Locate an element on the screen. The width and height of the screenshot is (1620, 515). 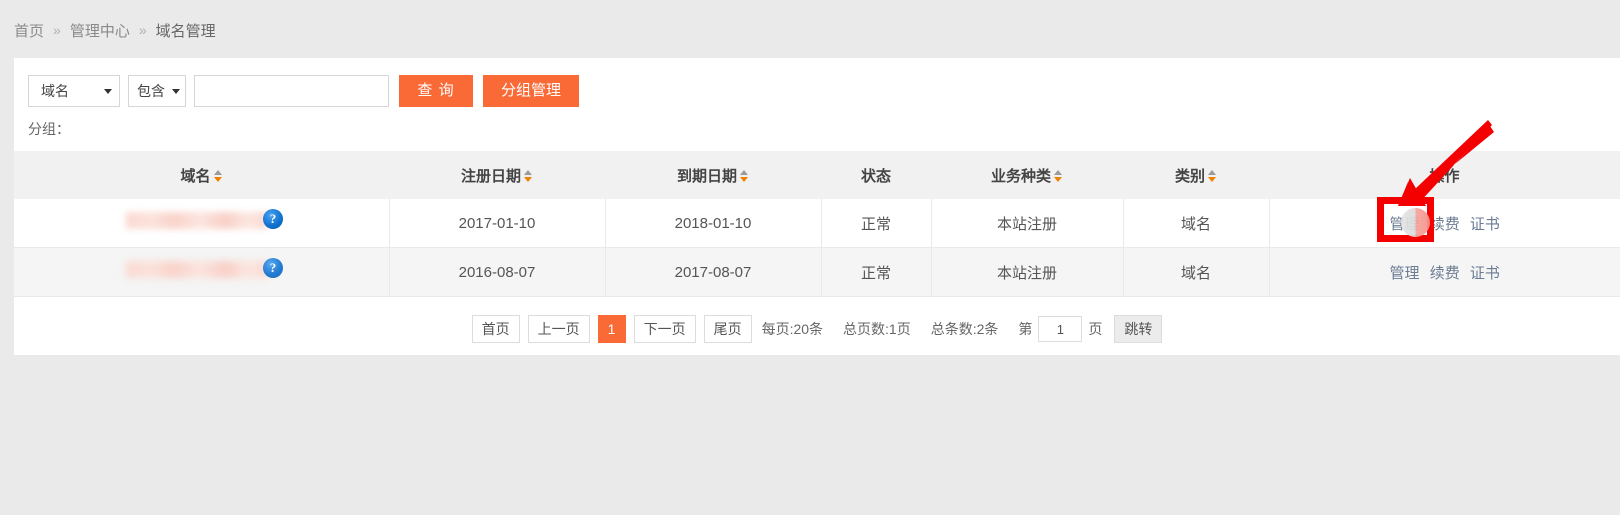
group-filter-label: 分组： is located at coordinates (49, 129).